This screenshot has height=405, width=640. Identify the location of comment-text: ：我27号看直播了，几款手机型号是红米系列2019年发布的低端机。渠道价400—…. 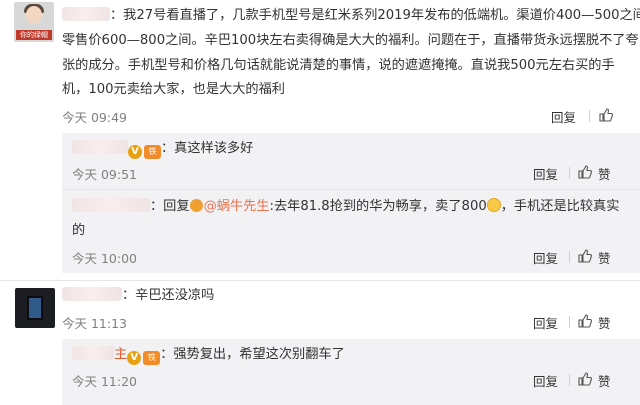
(351, 16).